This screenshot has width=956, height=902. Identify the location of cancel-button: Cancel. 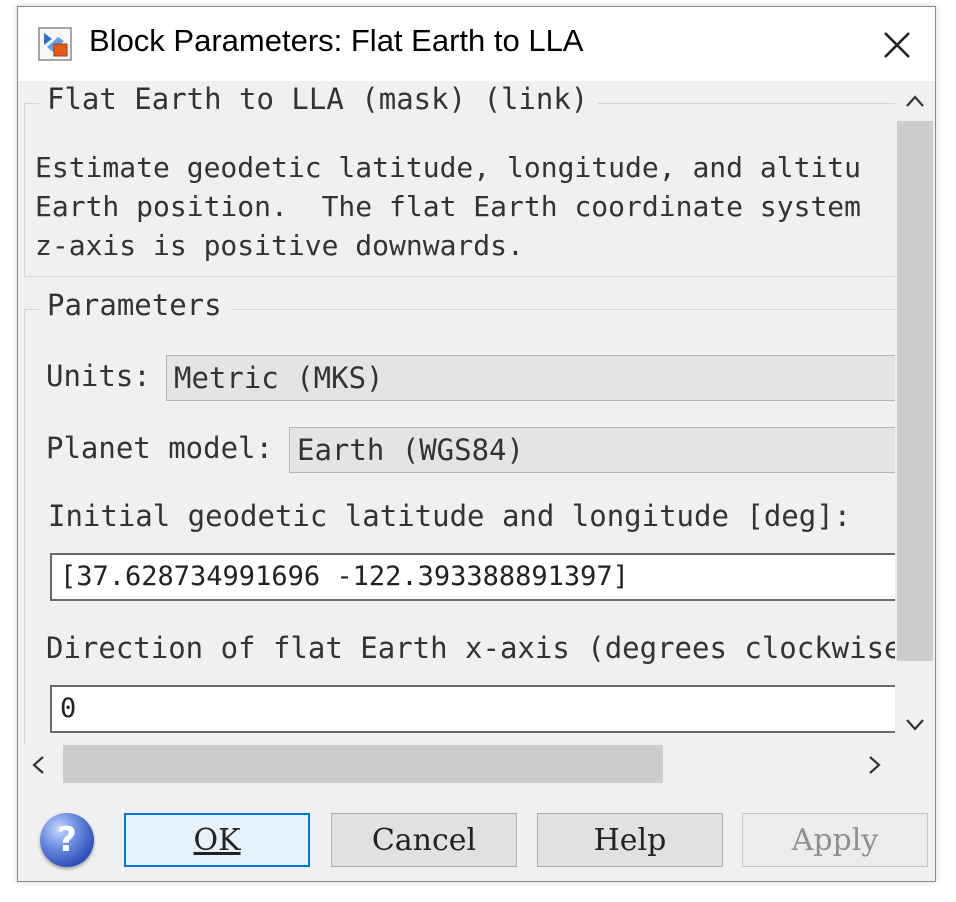
(424, 840).